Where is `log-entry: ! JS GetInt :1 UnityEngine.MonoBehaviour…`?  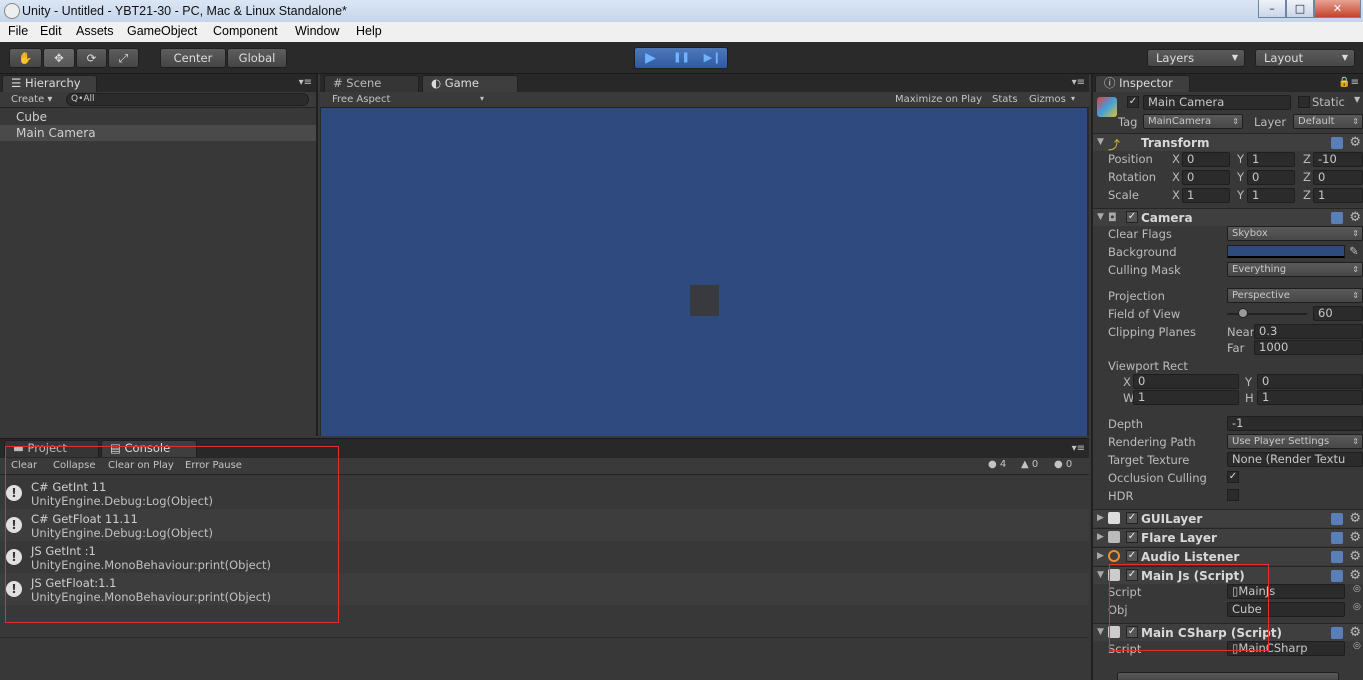 log-entry: ! JS GetInt :1 UnityEngine.MonoBehaviour… is located at coordinates (544, 557).